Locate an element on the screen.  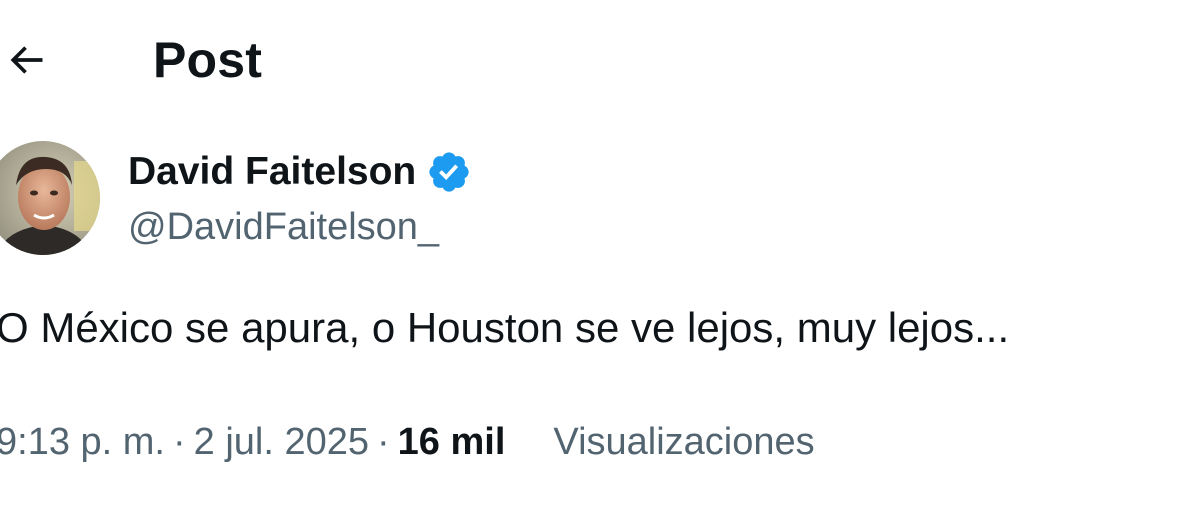
author-name-row: David Faitelson is located at coordinates (300, 172).